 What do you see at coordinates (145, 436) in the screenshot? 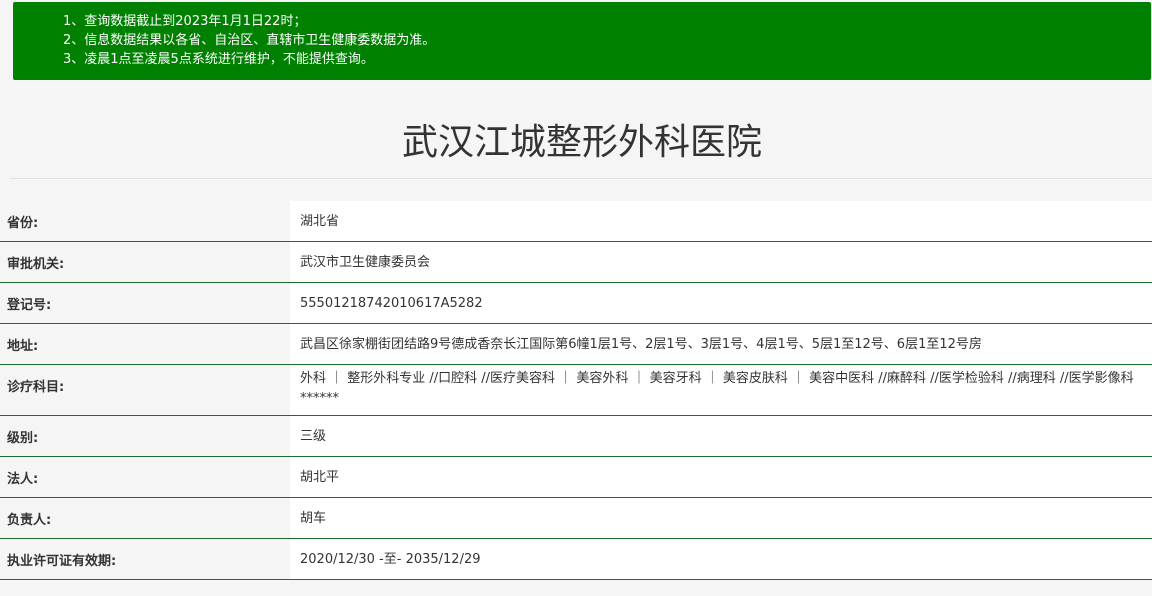
I see `field-label: 级别:` at bounding box center [145, 436].